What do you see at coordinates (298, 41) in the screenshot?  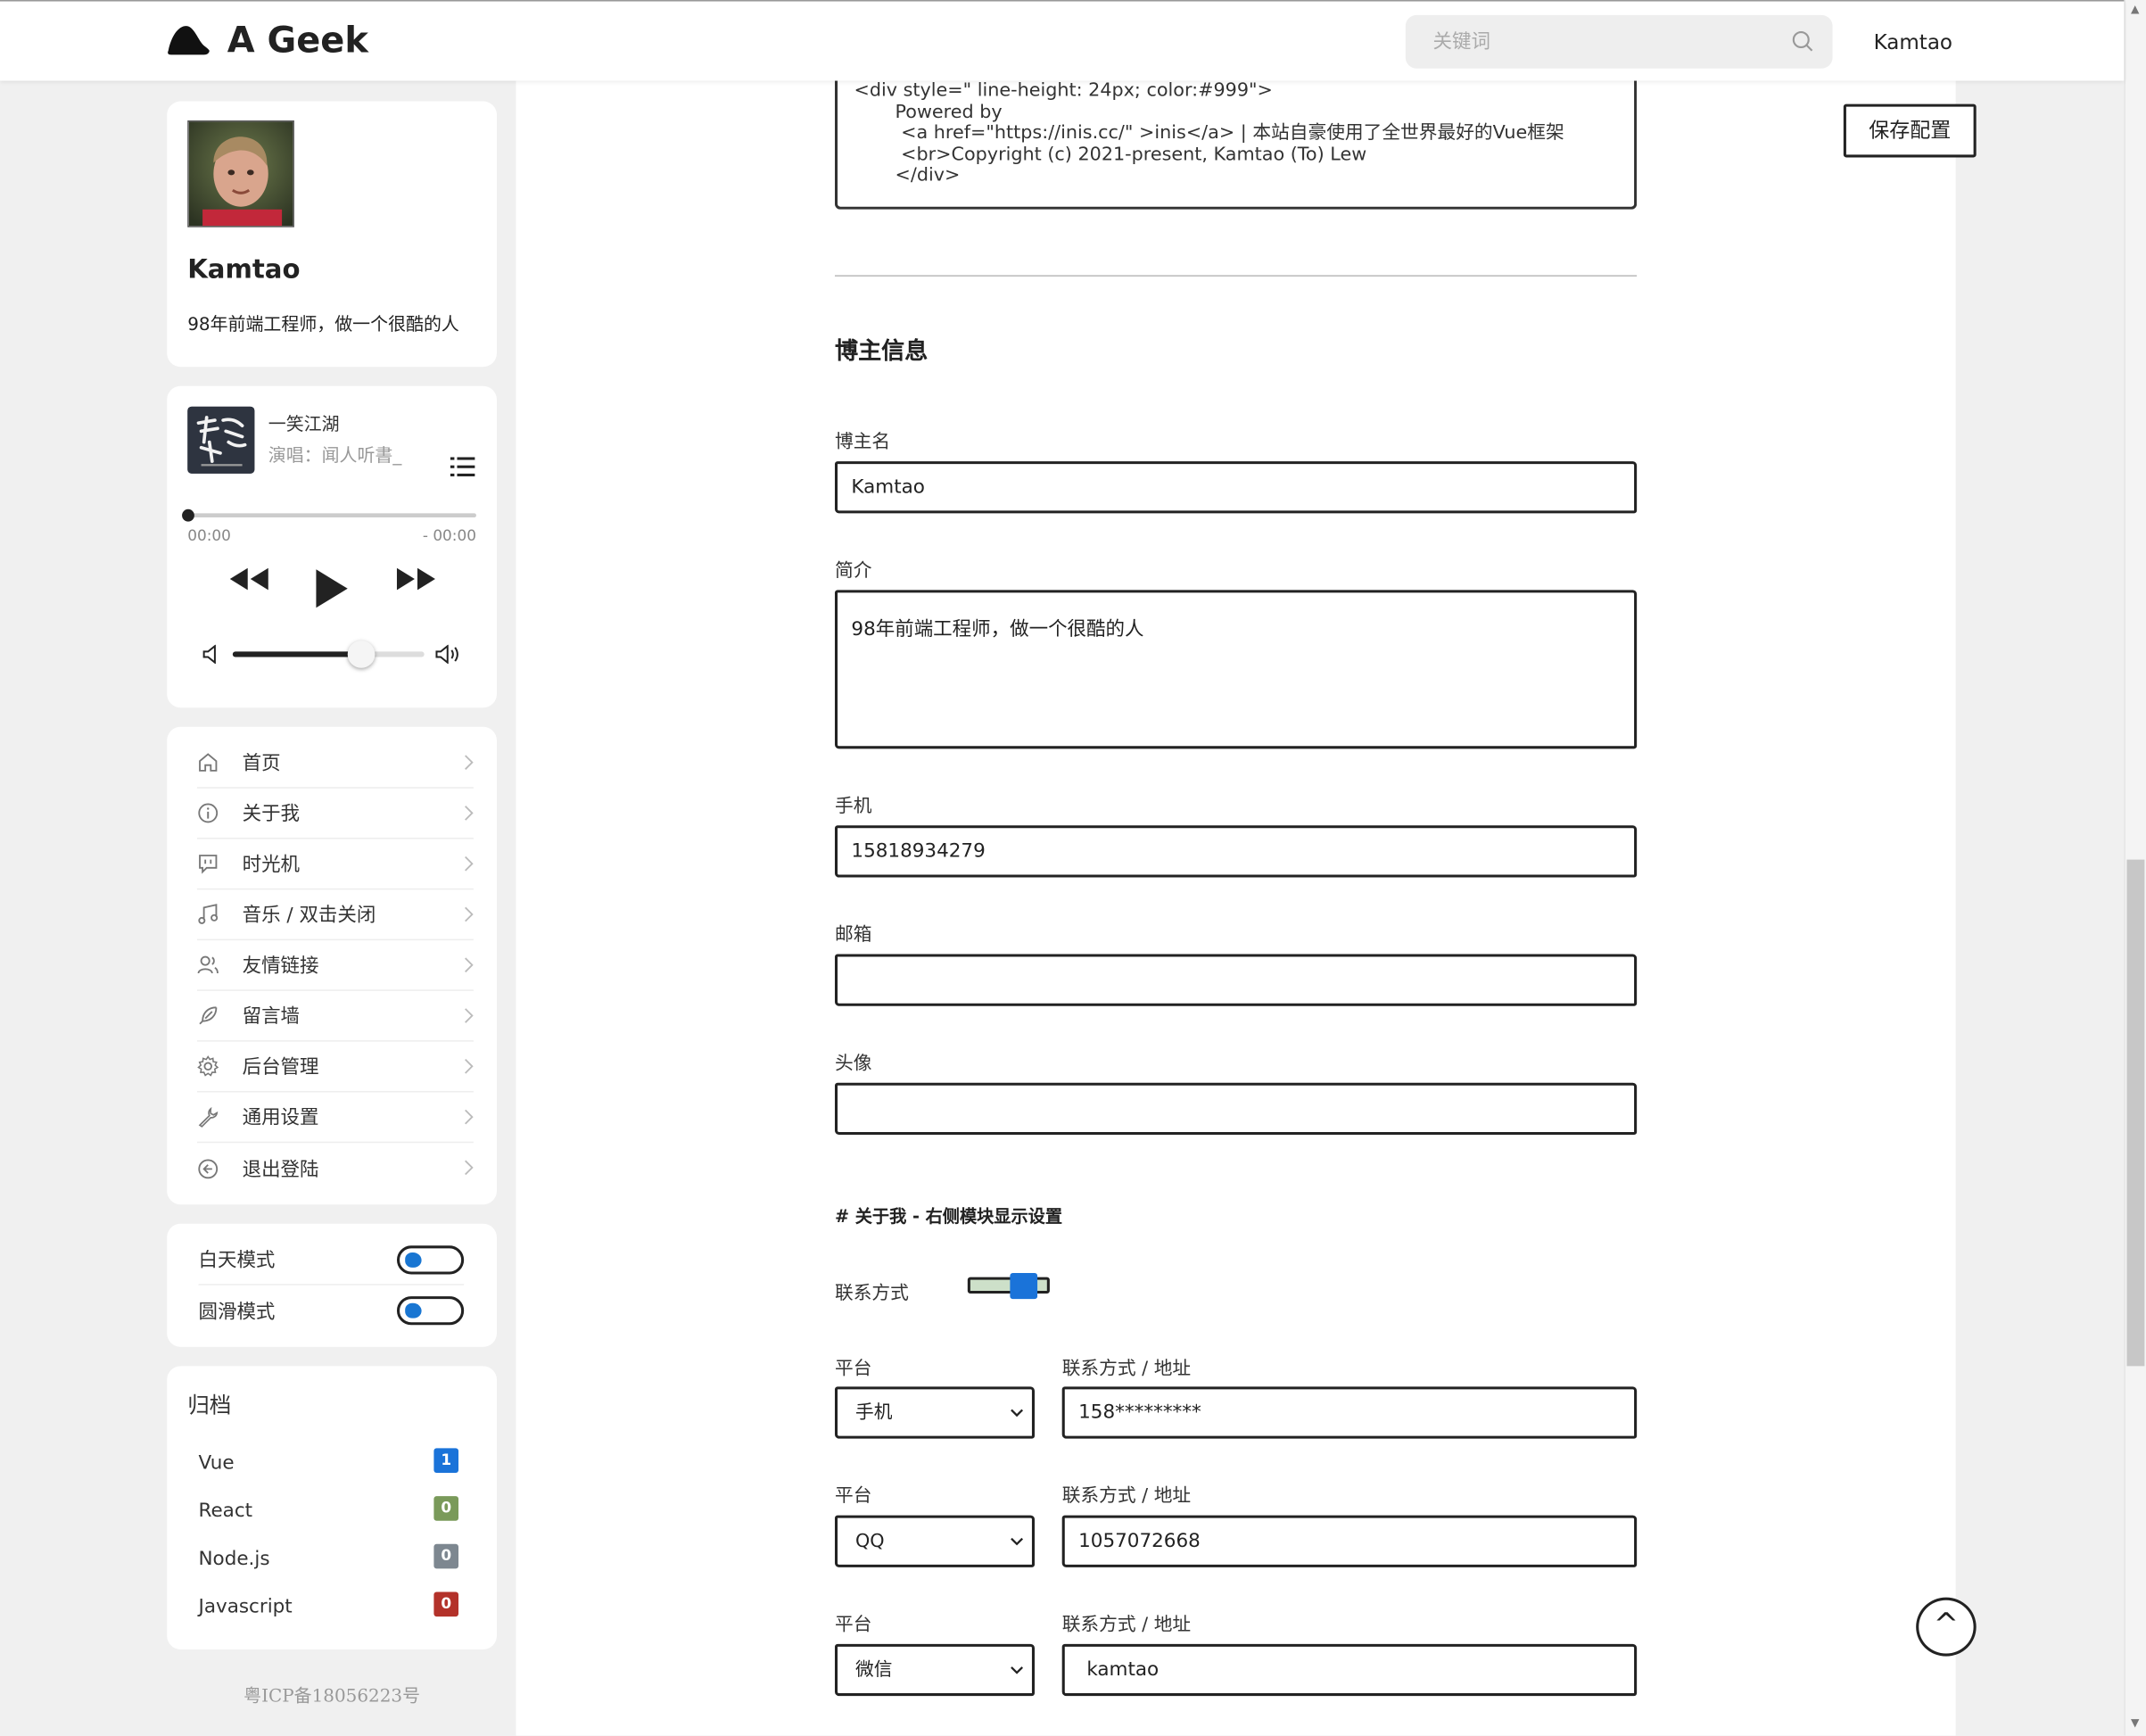 I see `site-name: A Geek` at bounding box center [298, 41].